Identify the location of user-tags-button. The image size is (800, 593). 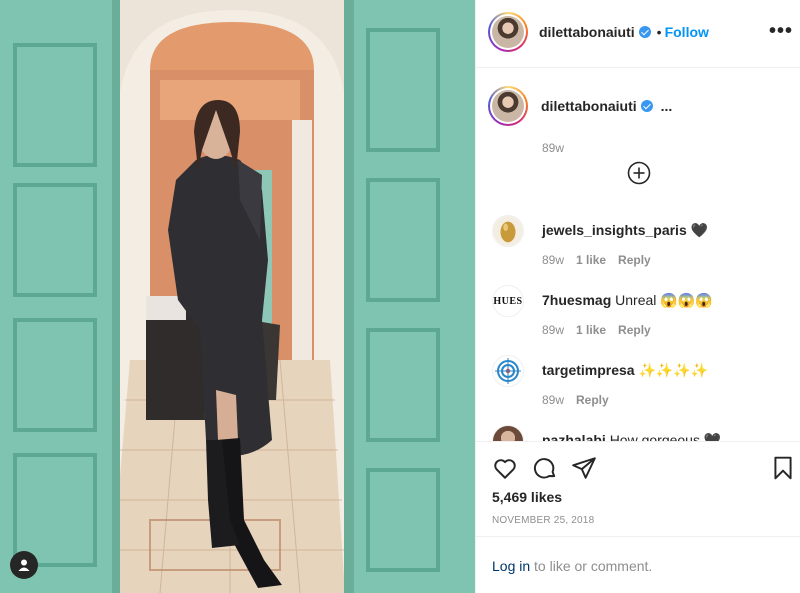
(24, 565).